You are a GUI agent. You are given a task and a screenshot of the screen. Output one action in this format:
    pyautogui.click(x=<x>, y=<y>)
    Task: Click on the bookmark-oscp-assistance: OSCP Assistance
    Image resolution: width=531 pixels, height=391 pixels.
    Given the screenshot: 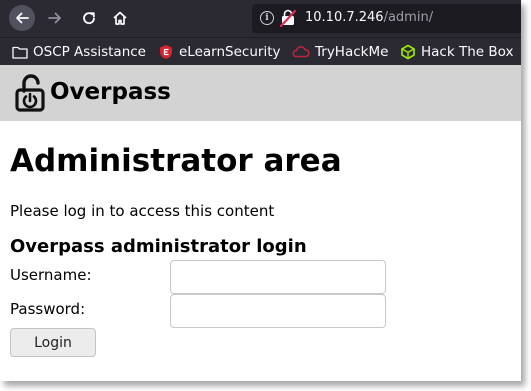 What is the action you would take?
    pyautogui.click(x=79, y=52)
    